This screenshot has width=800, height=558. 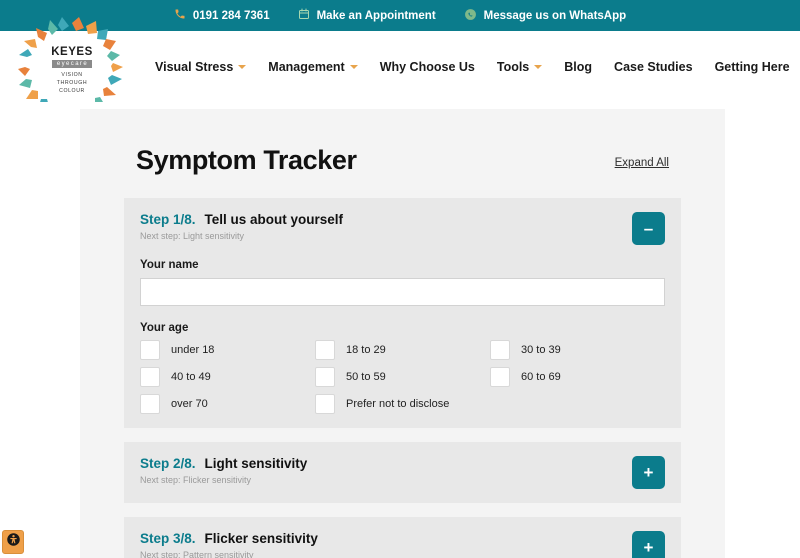 I want to click on step-number: Step 2/8., so click(x=168, y=463).